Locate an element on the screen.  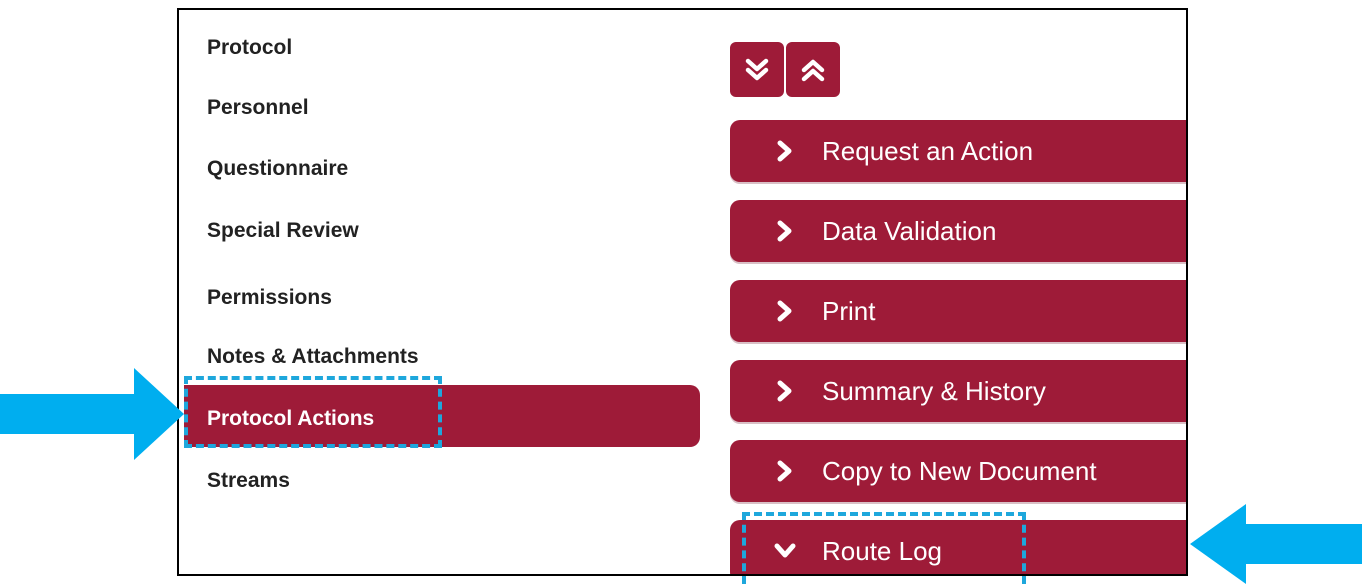
pointer-arrow-left-icon is located at coordinates (1276, 544).